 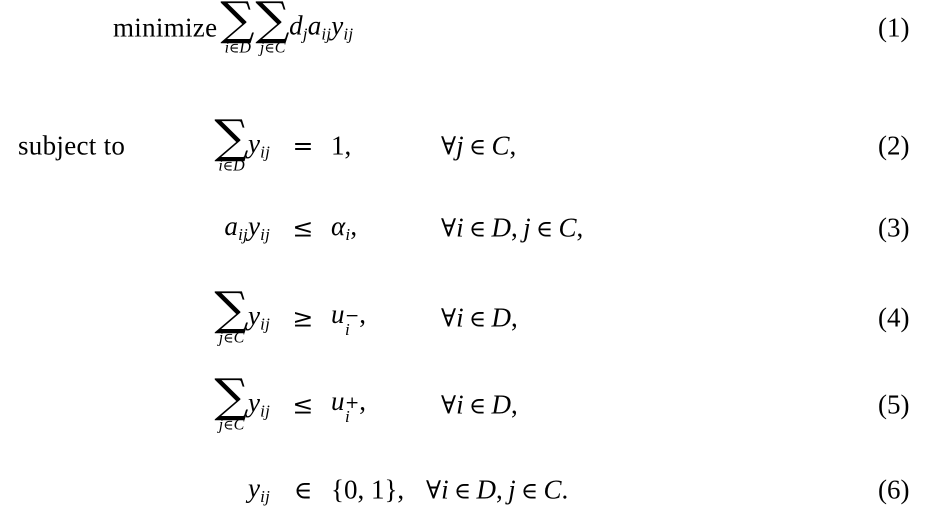 I want to click on summation-outer: ∑ i∈D, so click(x=237, y=28).